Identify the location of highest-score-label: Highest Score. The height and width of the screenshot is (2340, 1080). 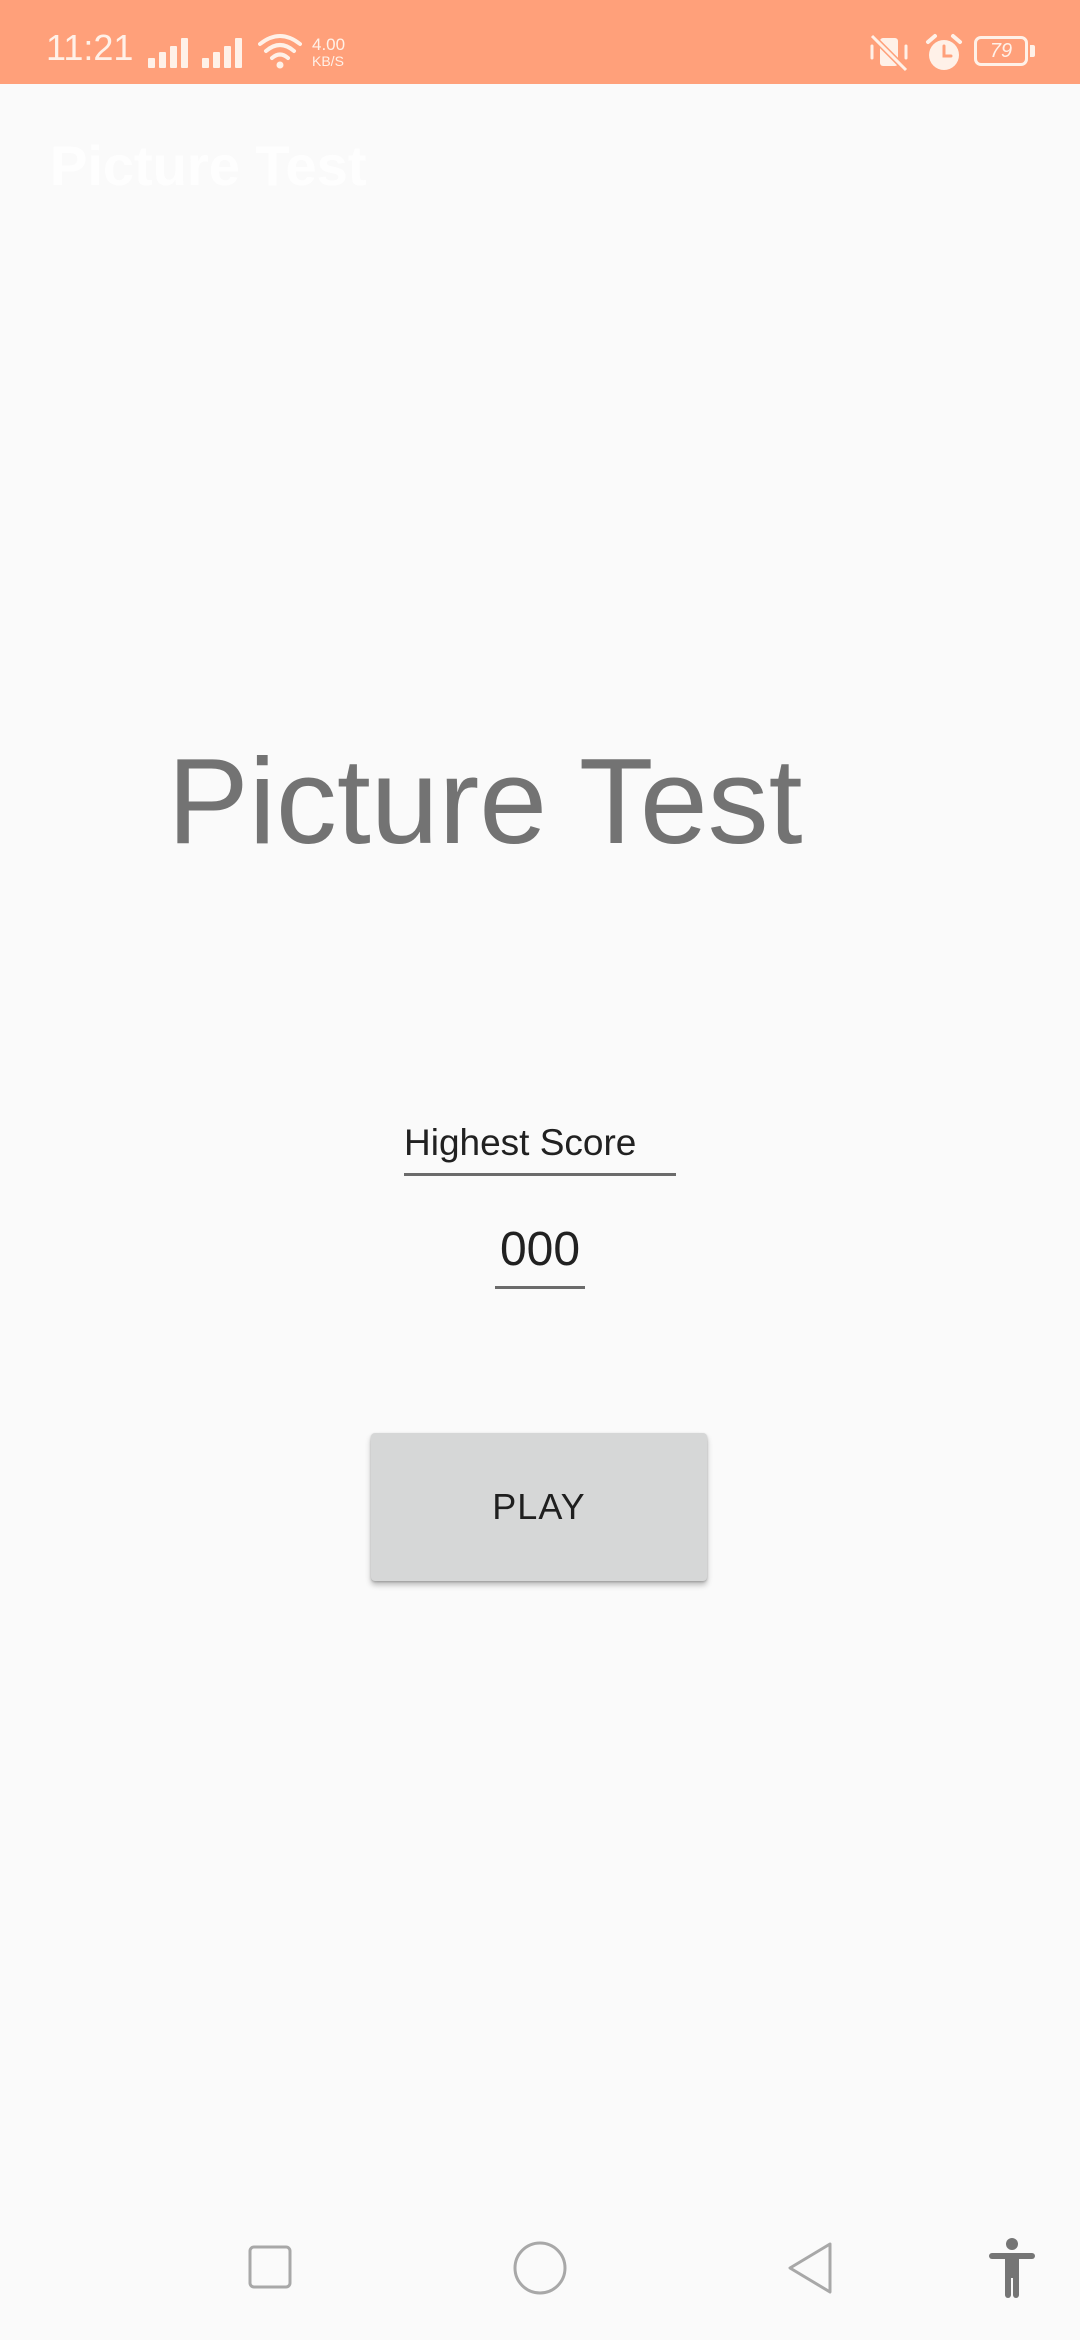
(540, 1150).